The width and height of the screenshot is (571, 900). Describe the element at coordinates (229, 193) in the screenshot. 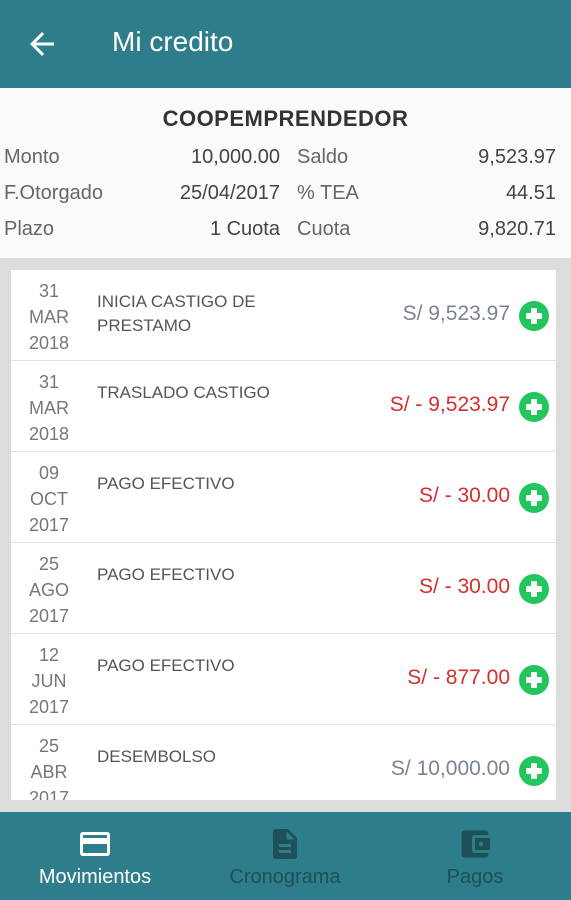

I see `fecha-otorgado-value: 25/04/2017` at that location.